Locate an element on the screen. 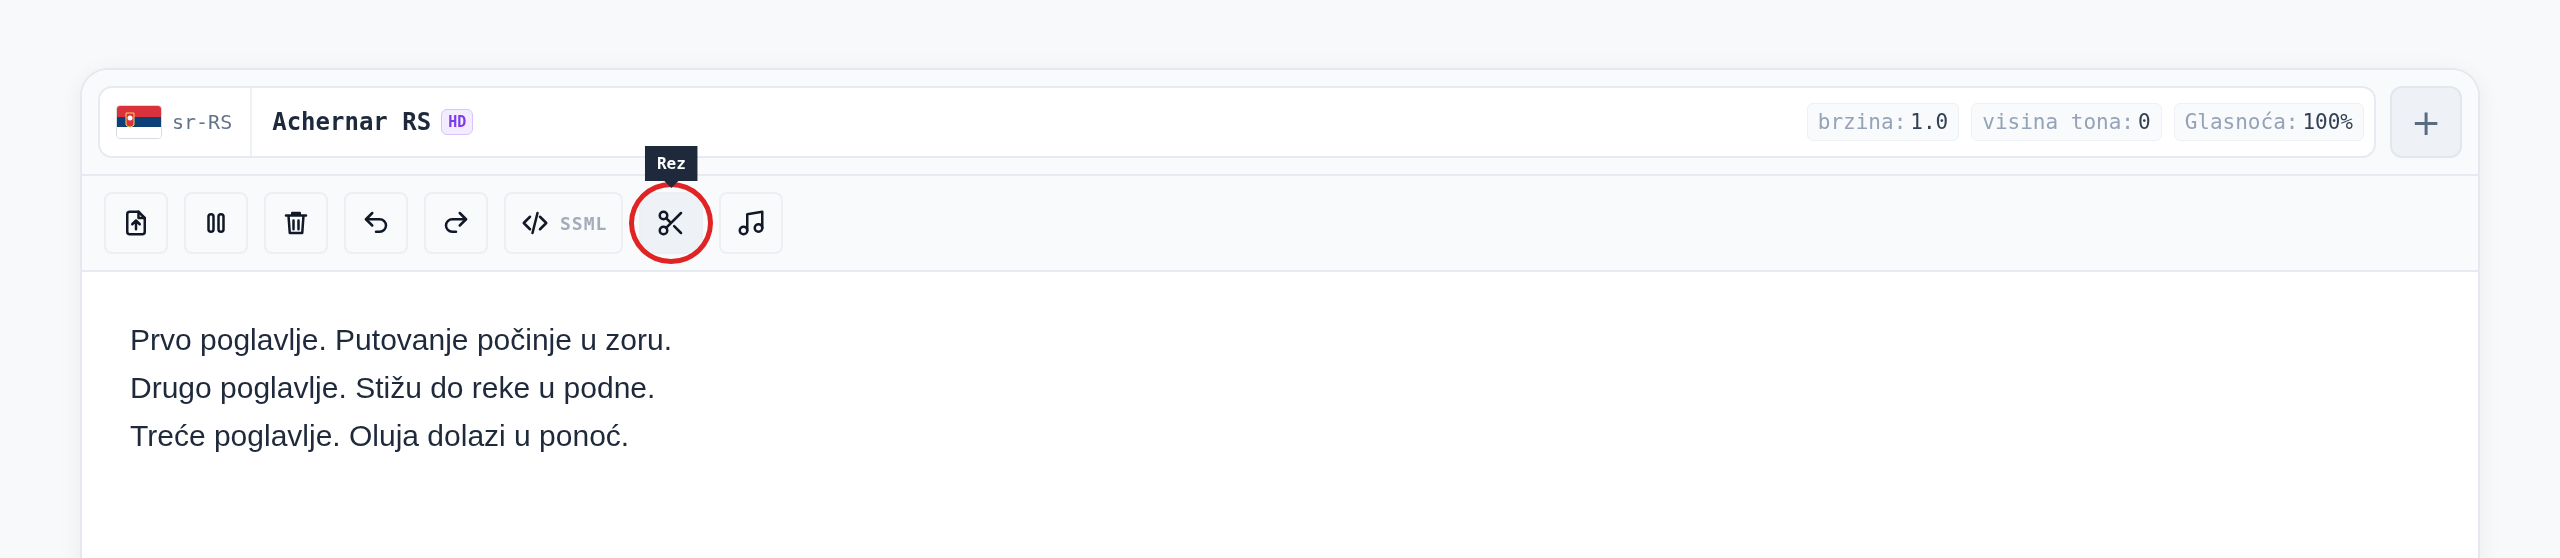  text-line: Treće poglavlje. Oluja dolazi u ponoć. is located at coordinates (380, 436).